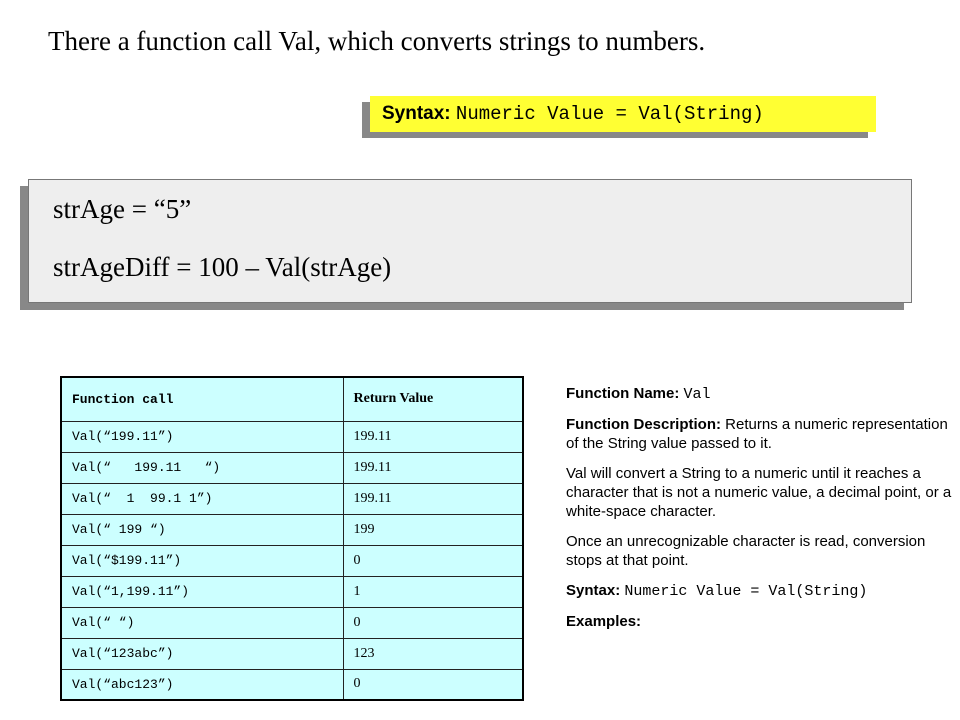 The image size is (960, 720). Describe the element at coordinates (202, 684) in the screenshot. I see `function-call-cell: Val(“abc123”)` at that location.